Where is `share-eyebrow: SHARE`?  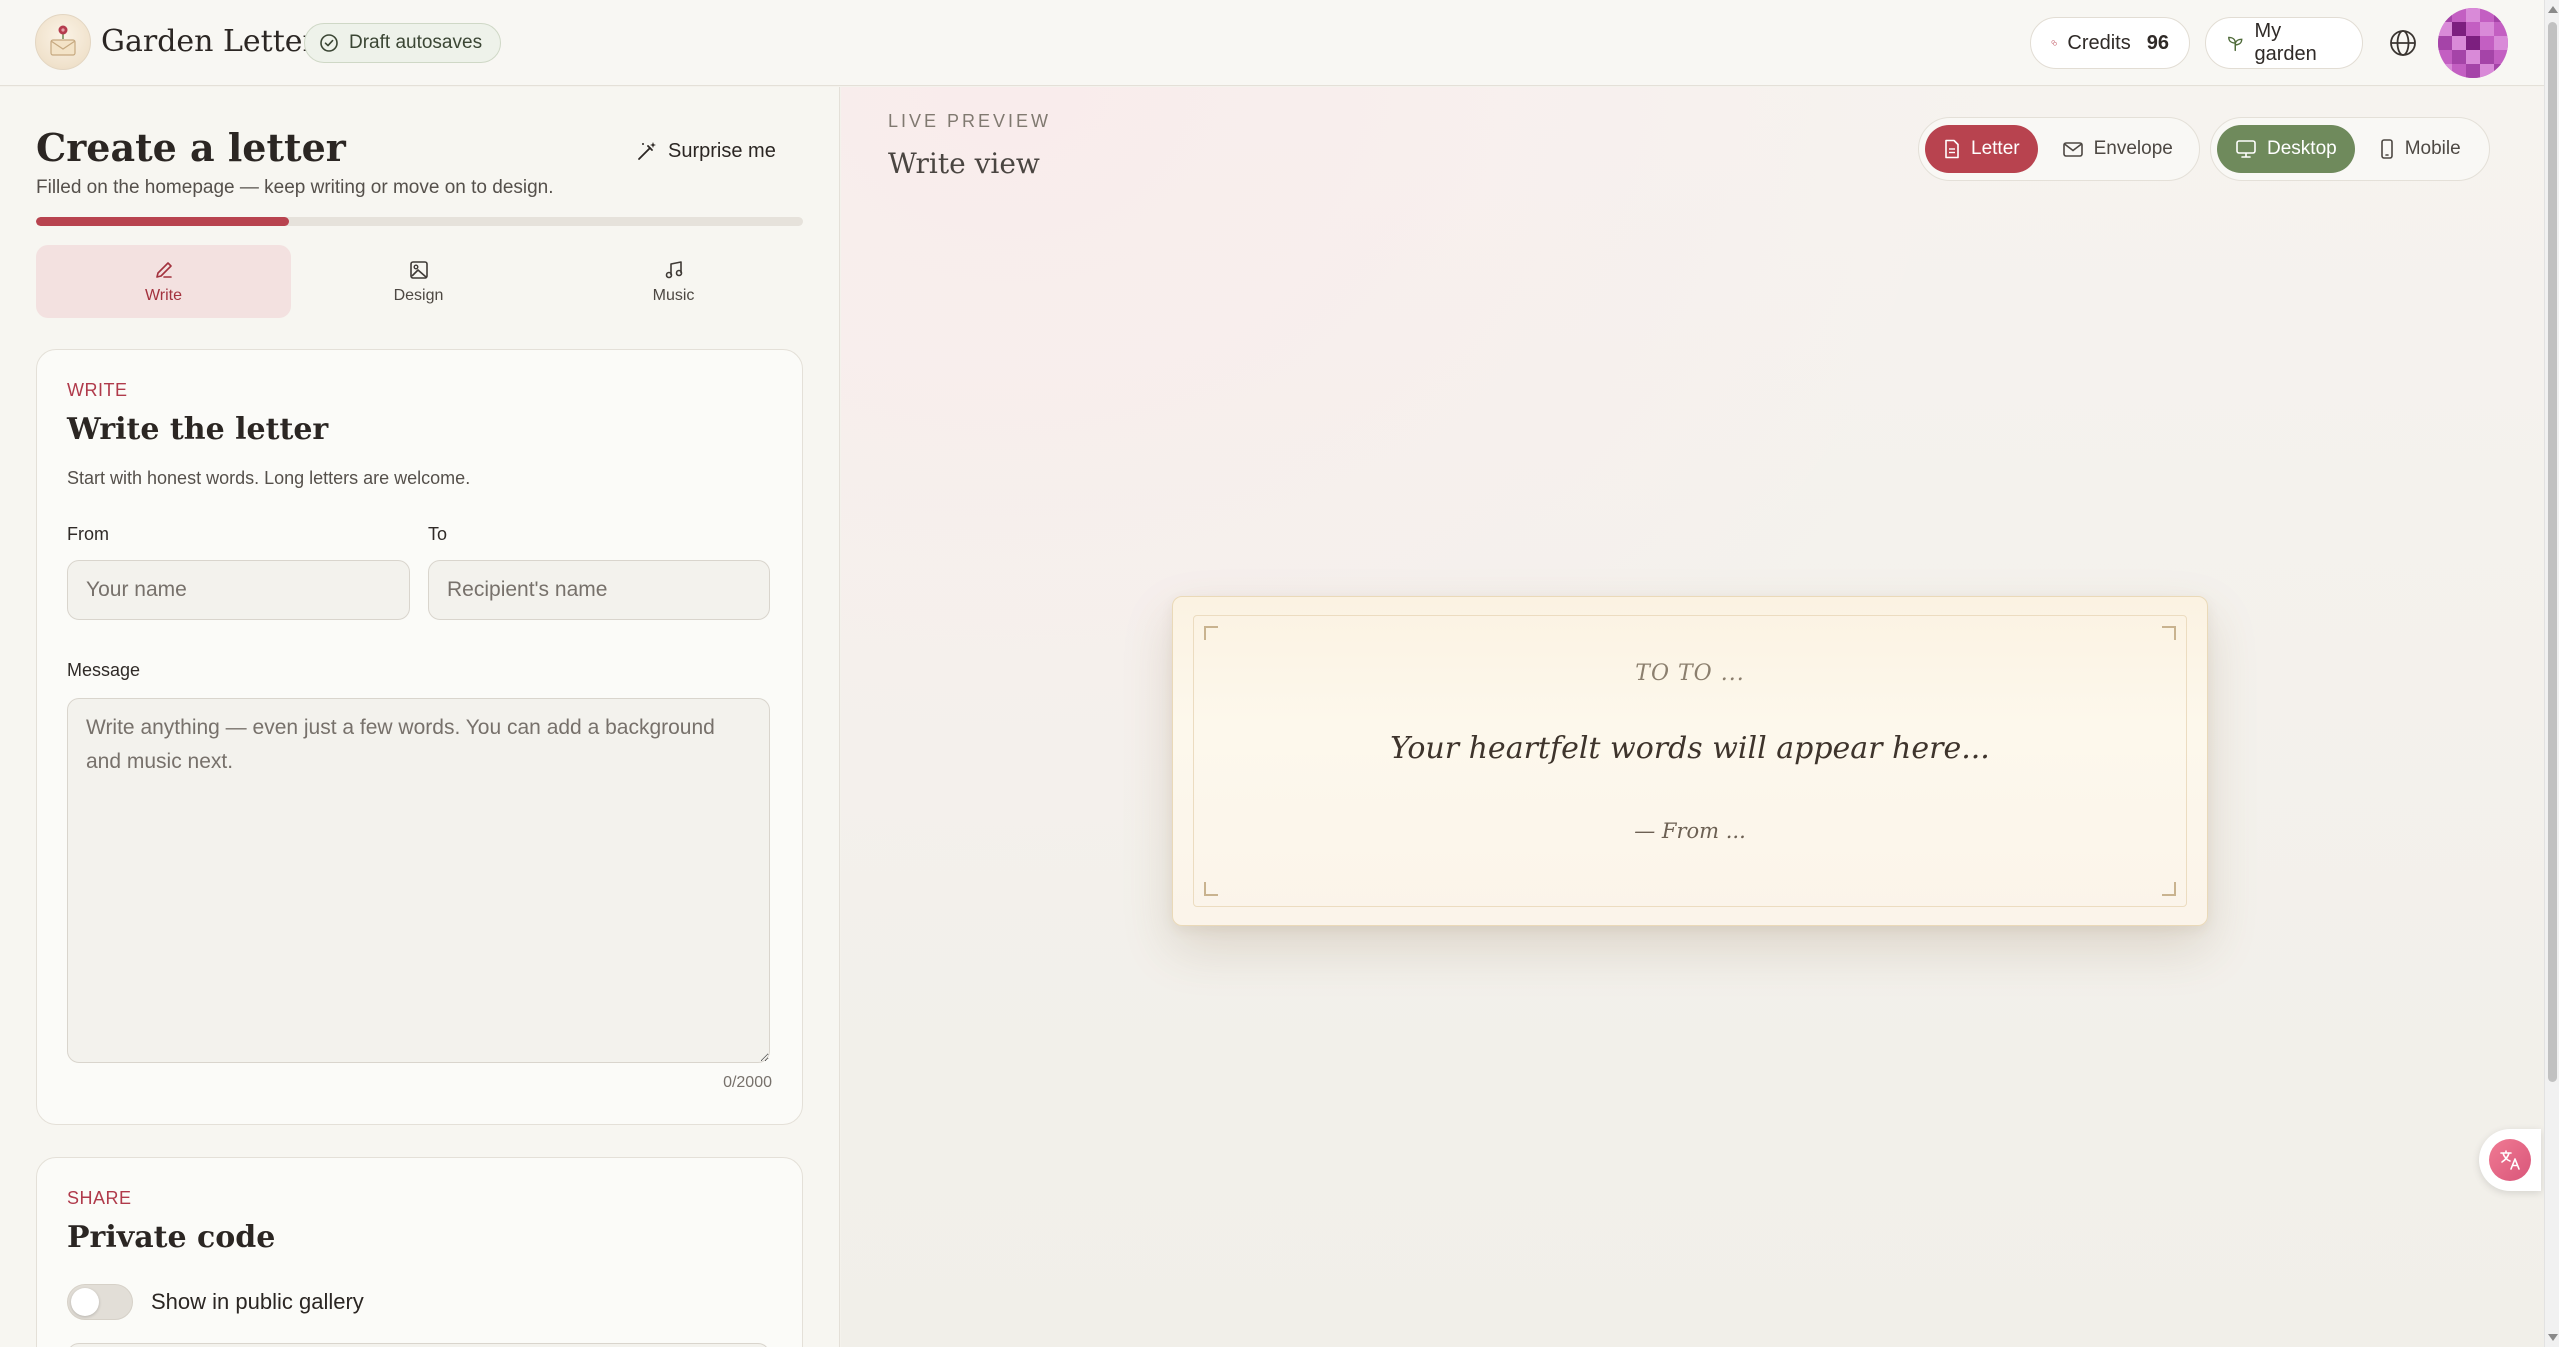
share-eyebrow: SHARE is located at coordinates (99, 1198).